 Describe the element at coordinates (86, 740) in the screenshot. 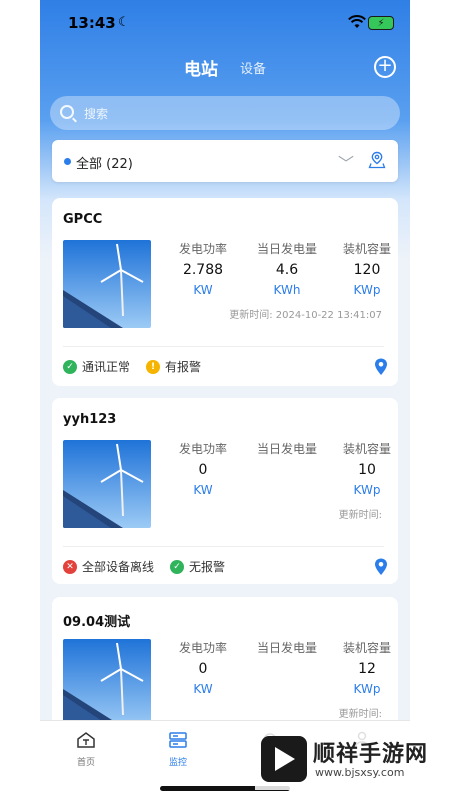

I see `home-icon` at that location.